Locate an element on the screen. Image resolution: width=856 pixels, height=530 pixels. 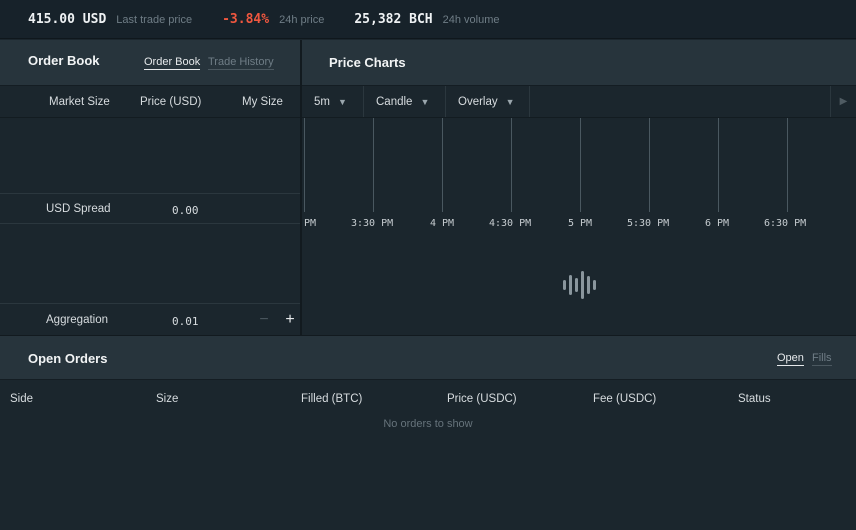
time-tick: 4 PM is located at coordinates (442, 223).